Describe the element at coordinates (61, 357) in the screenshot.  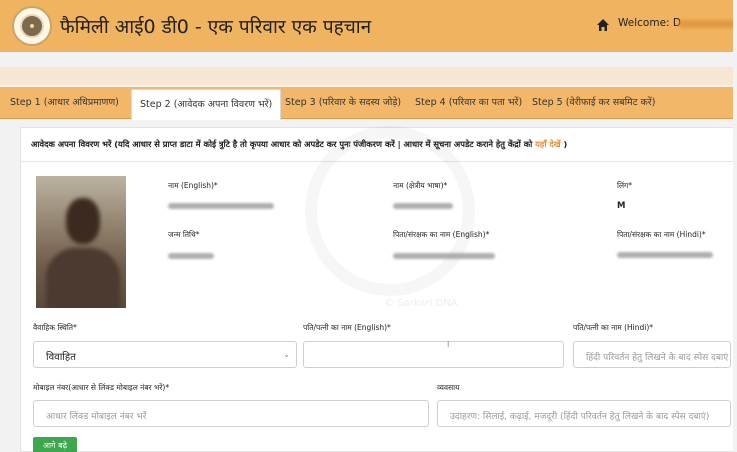
I see `marital-status-value: विवाहित` at that location.